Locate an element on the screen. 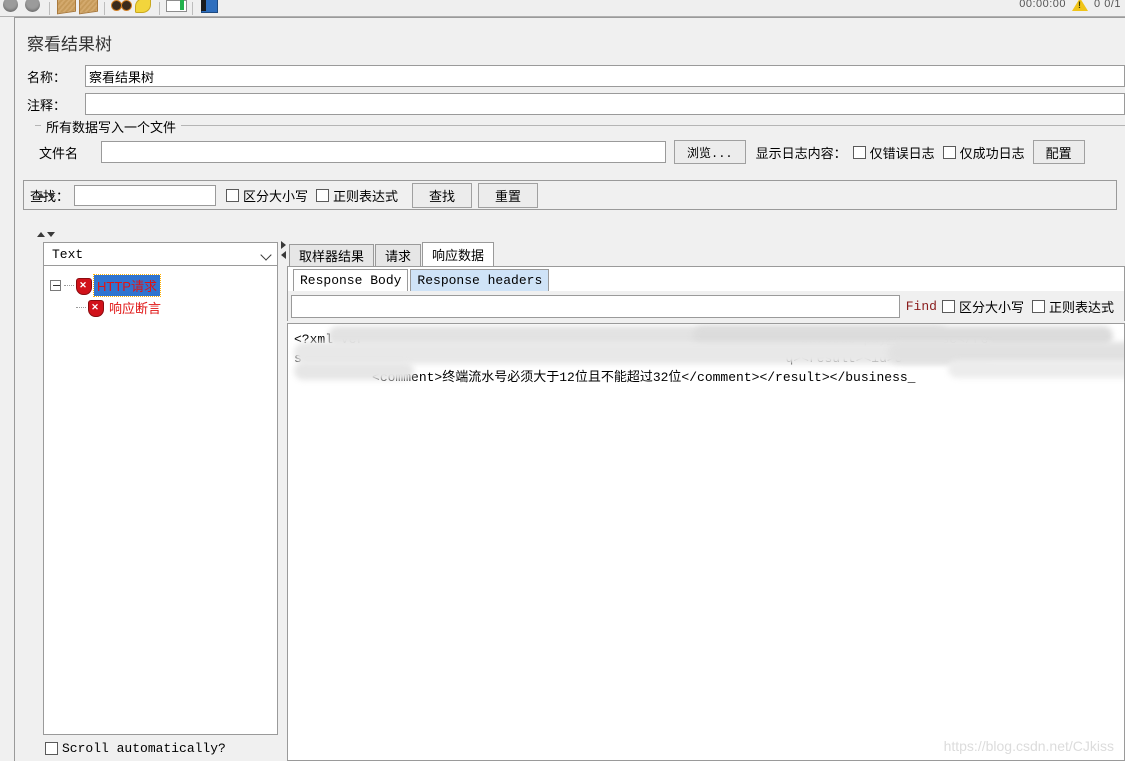  success-only-checkbox: 仅成功日志 is located at coordinates (983, 152).